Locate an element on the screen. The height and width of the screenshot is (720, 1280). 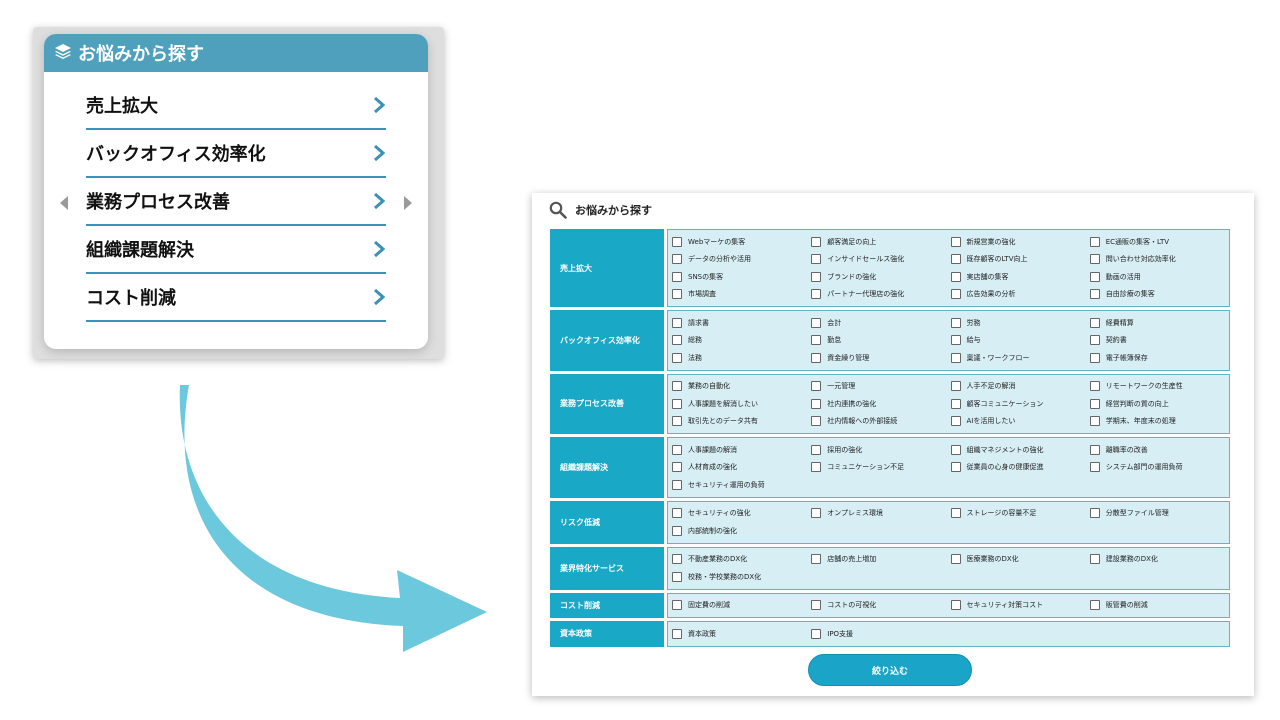
filter-option: ブランドの強化 is located at coordinates (880, 277).